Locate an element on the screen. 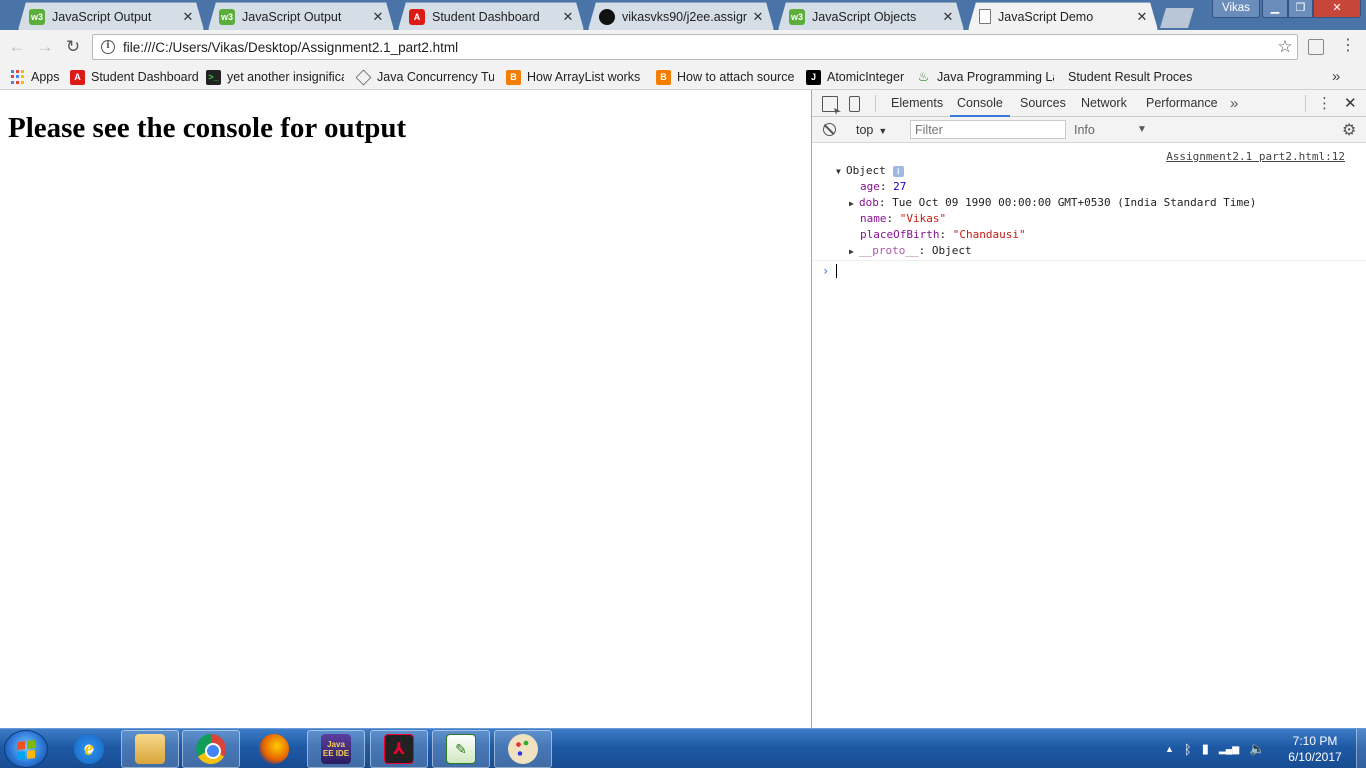 The height and width of the screenshot is (768, 1366). close-devtools-icon: ✕ is located at coordinates (1350, 103).